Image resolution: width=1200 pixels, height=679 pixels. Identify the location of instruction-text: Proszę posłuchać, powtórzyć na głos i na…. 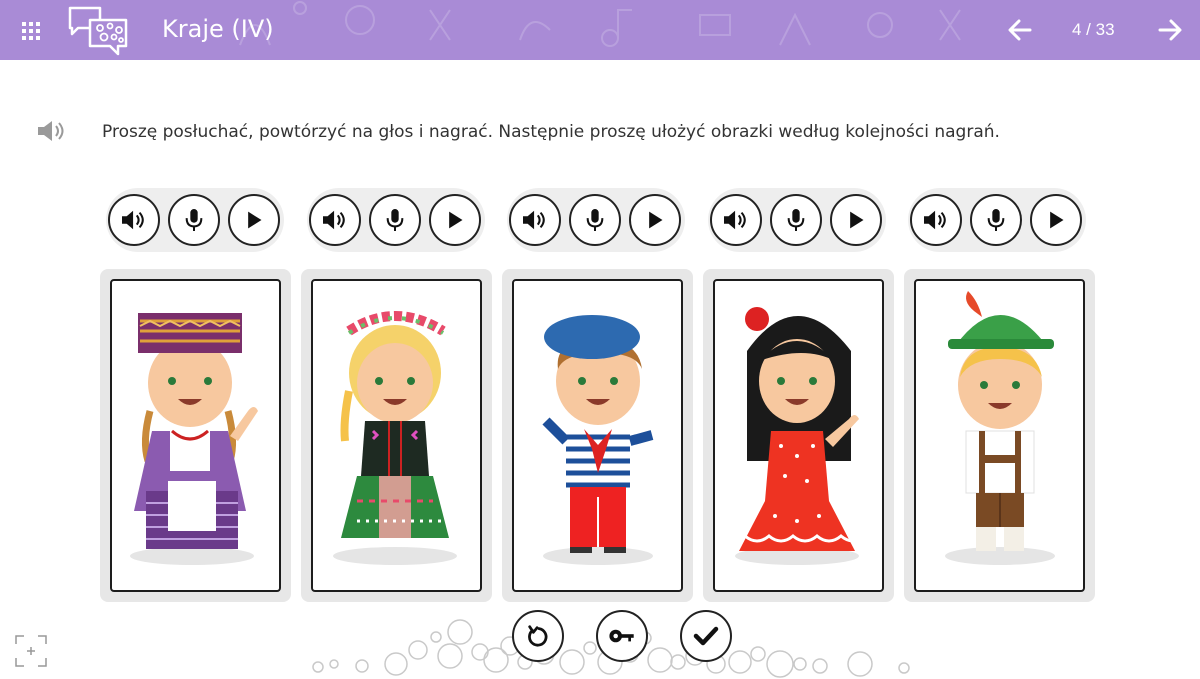
(551, 132).